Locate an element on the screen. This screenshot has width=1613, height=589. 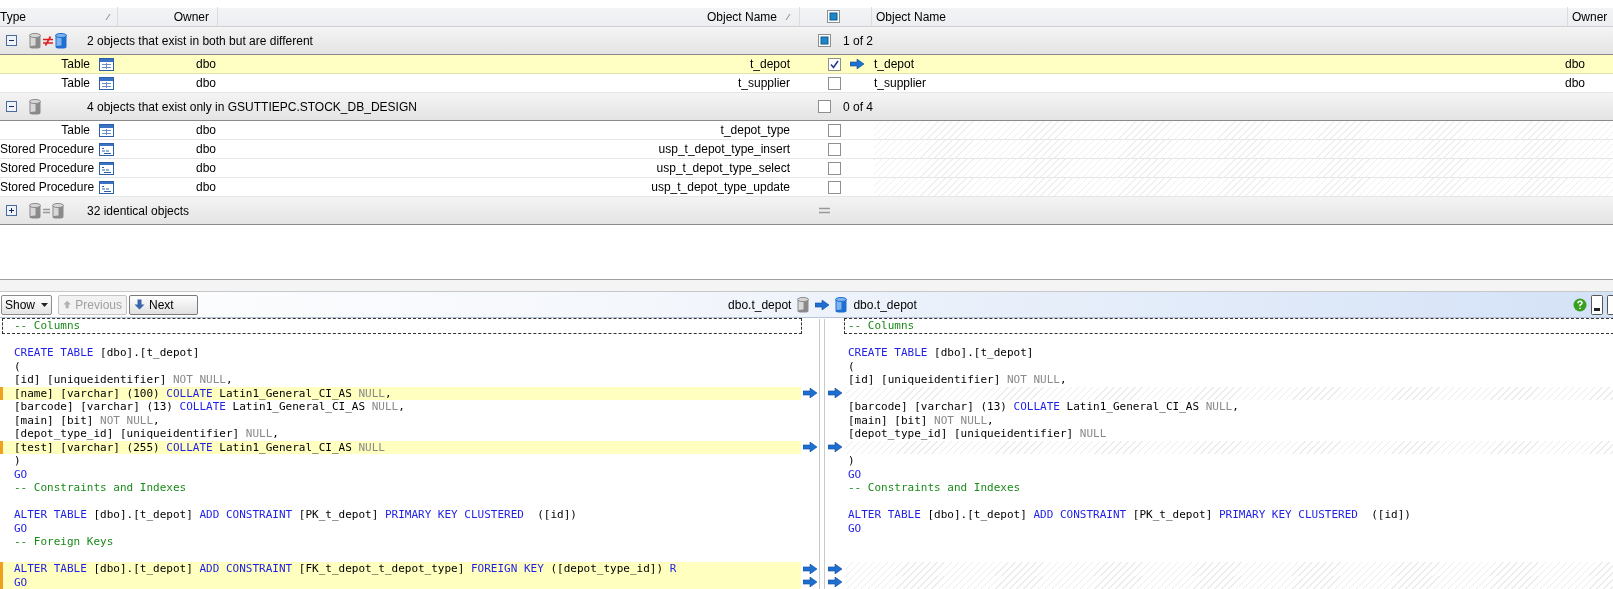
table-row: Table dbo t_depot_type is located at coordinates (806, 130).